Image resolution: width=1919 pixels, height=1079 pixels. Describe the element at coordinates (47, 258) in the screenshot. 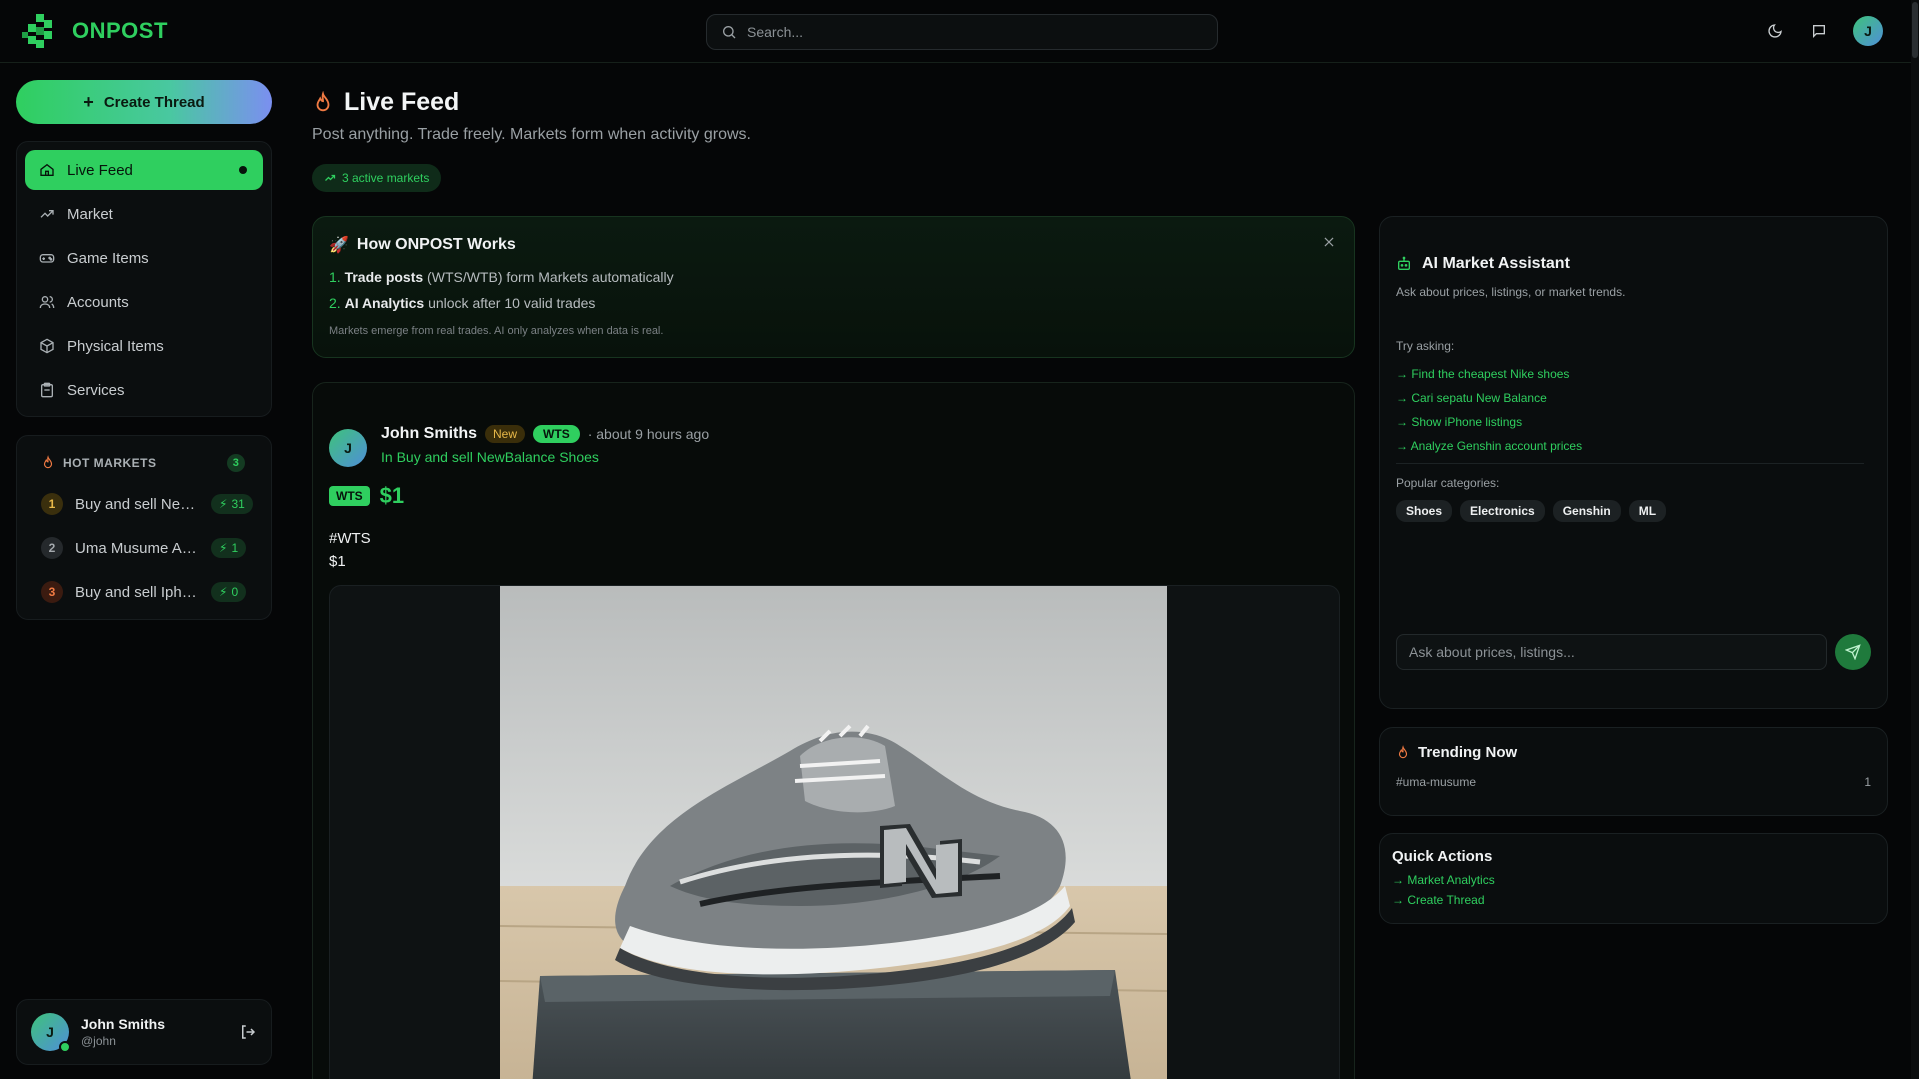

I see `gamepad-icon` at that location.